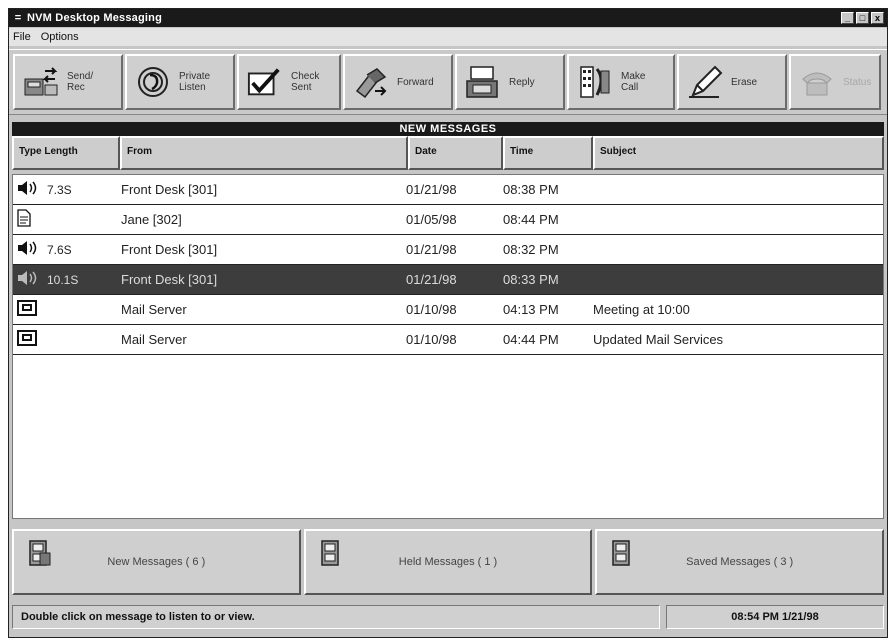 This screenshot has height=641, width=890. Describe the element at coordinates (744, 82) in the screenshot. I see `erase-label: Erase` at that location.